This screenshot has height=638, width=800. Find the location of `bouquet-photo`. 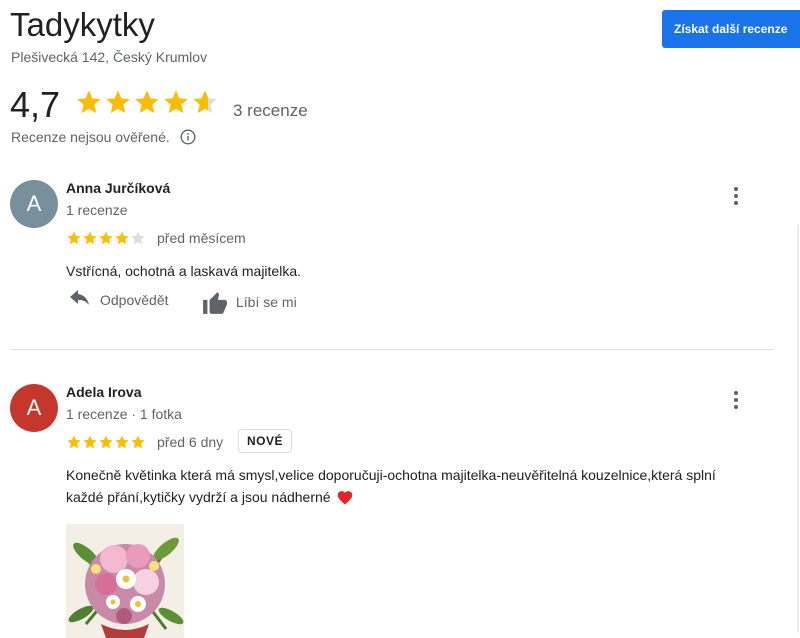

bouquet-photo is located at coordinates (125, 581).